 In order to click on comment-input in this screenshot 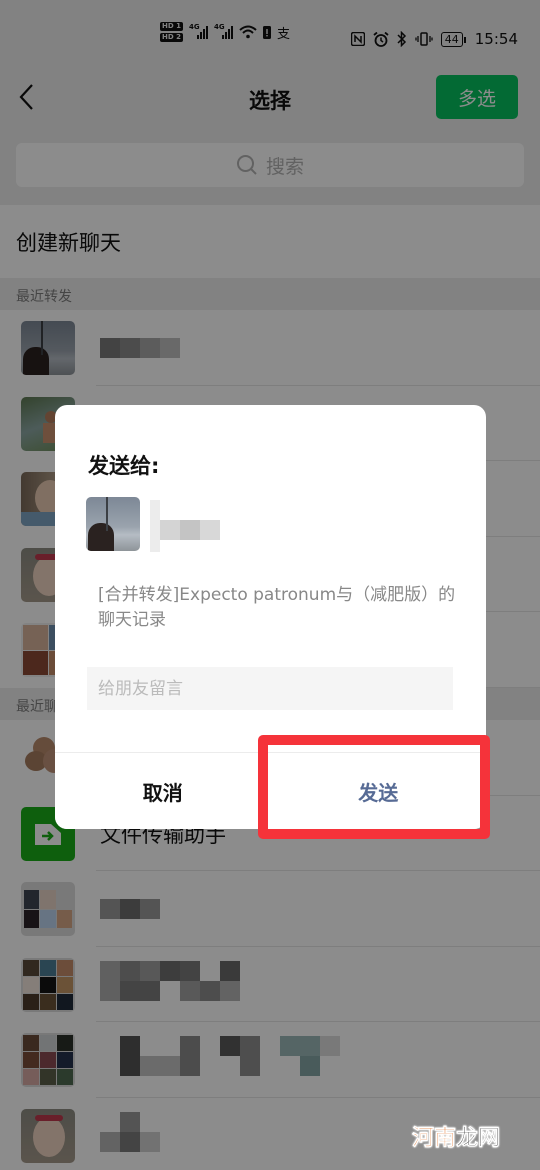, I will do `click(270, 688)`.